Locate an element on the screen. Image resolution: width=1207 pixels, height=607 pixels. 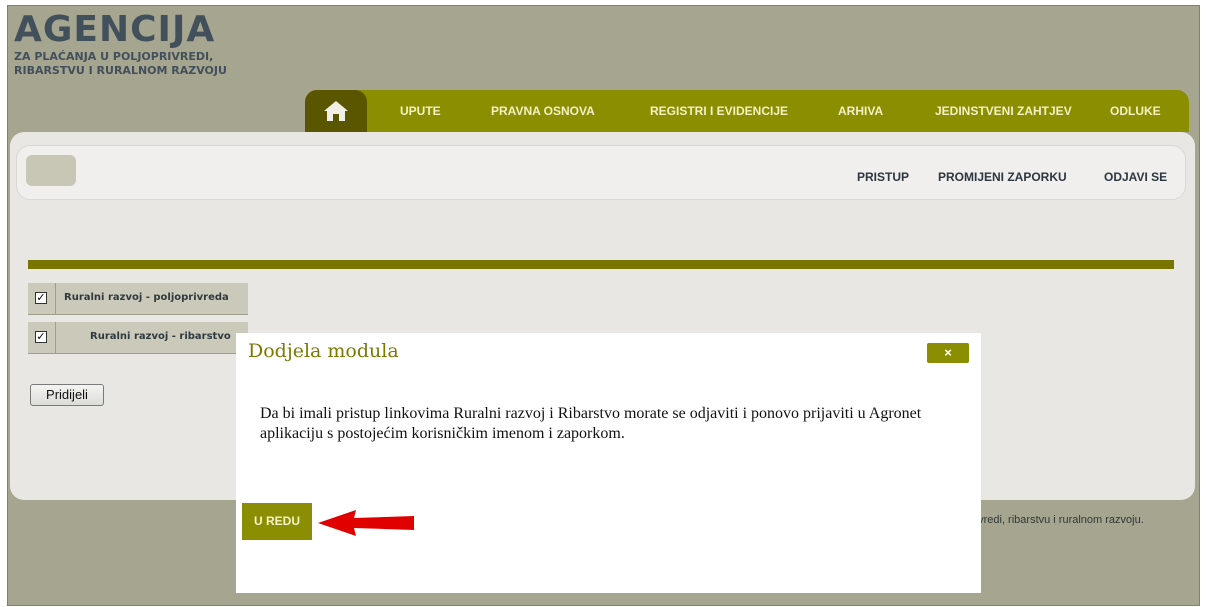
home-icon is located at coordinates (336, 111).